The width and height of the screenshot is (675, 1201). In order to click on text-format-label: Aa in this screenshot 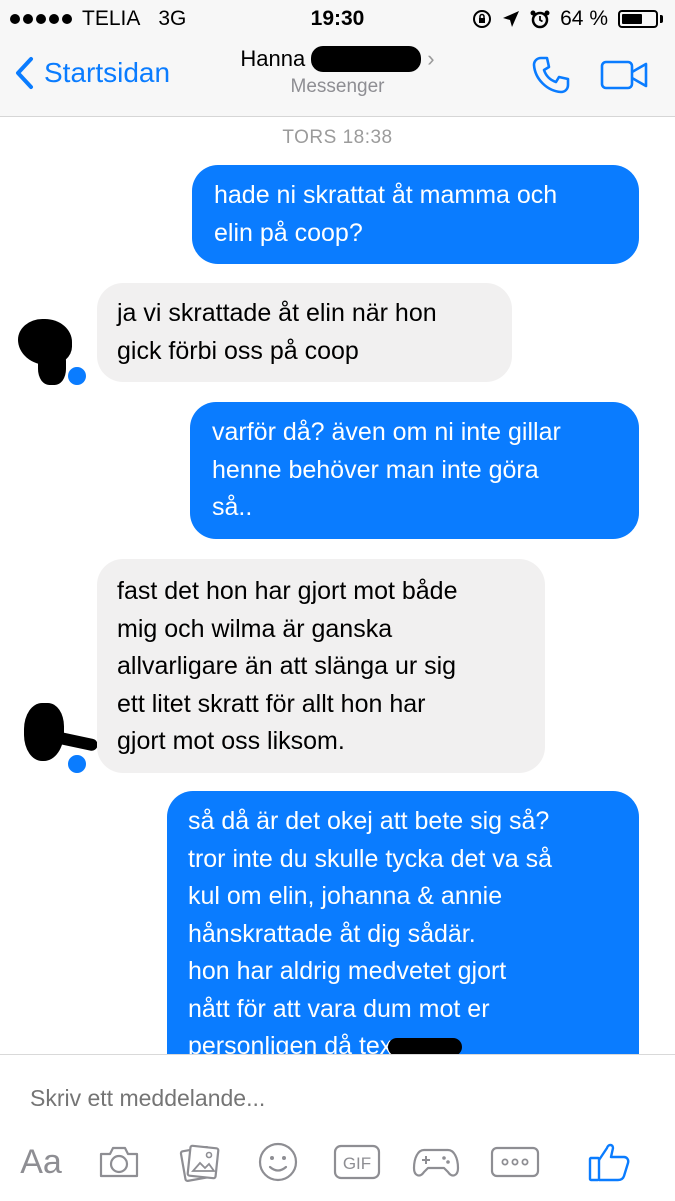, I will do `click(41, 1161)`.